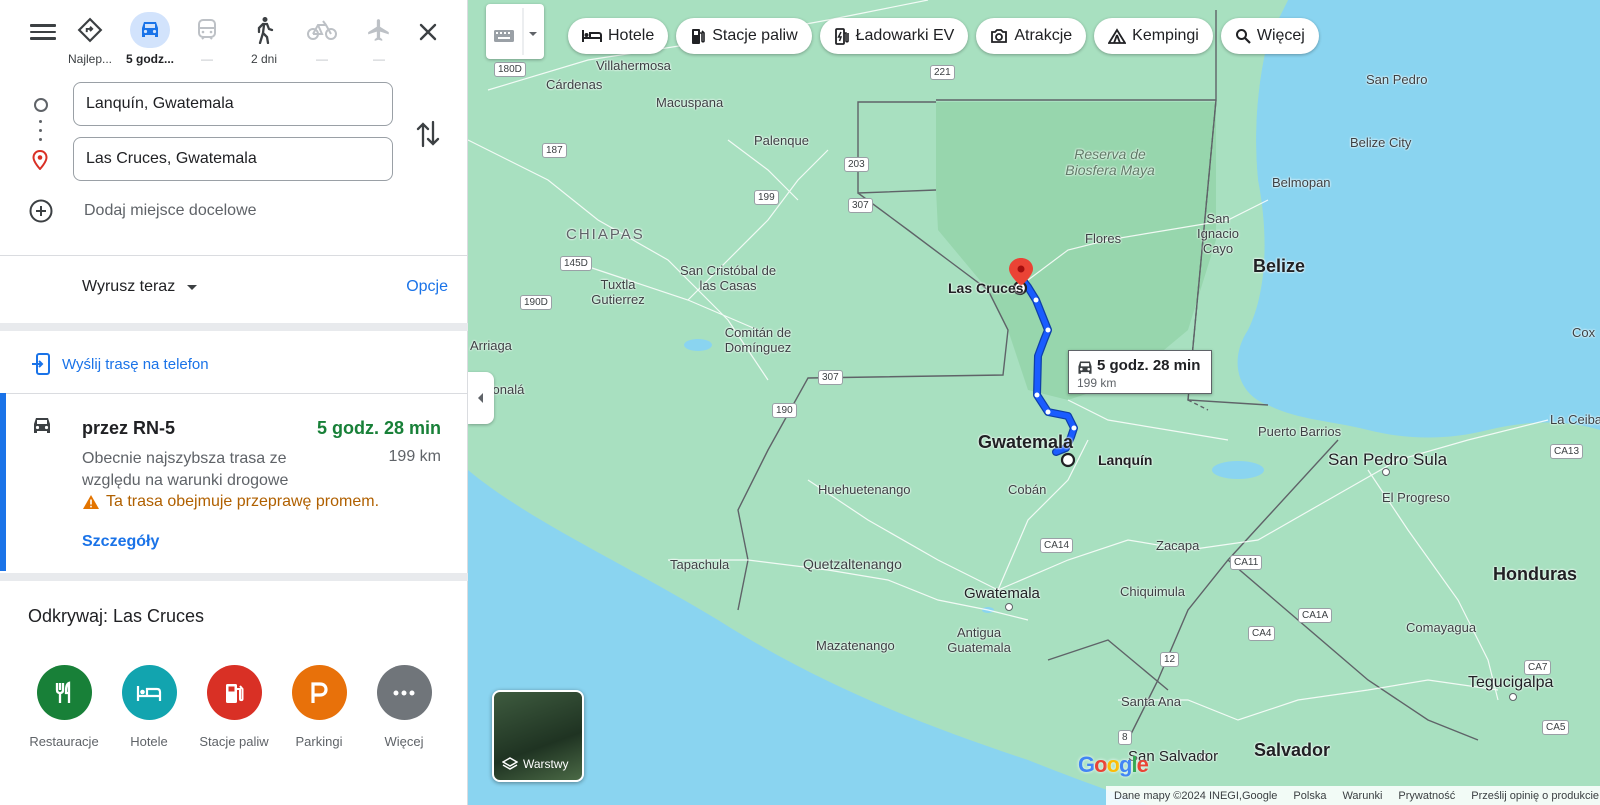 The height and width of the screenshot is (805, 1600). Describe the element at coordinates (1125, 737) in the screenshot. I see `road-shield: 8` at that location.